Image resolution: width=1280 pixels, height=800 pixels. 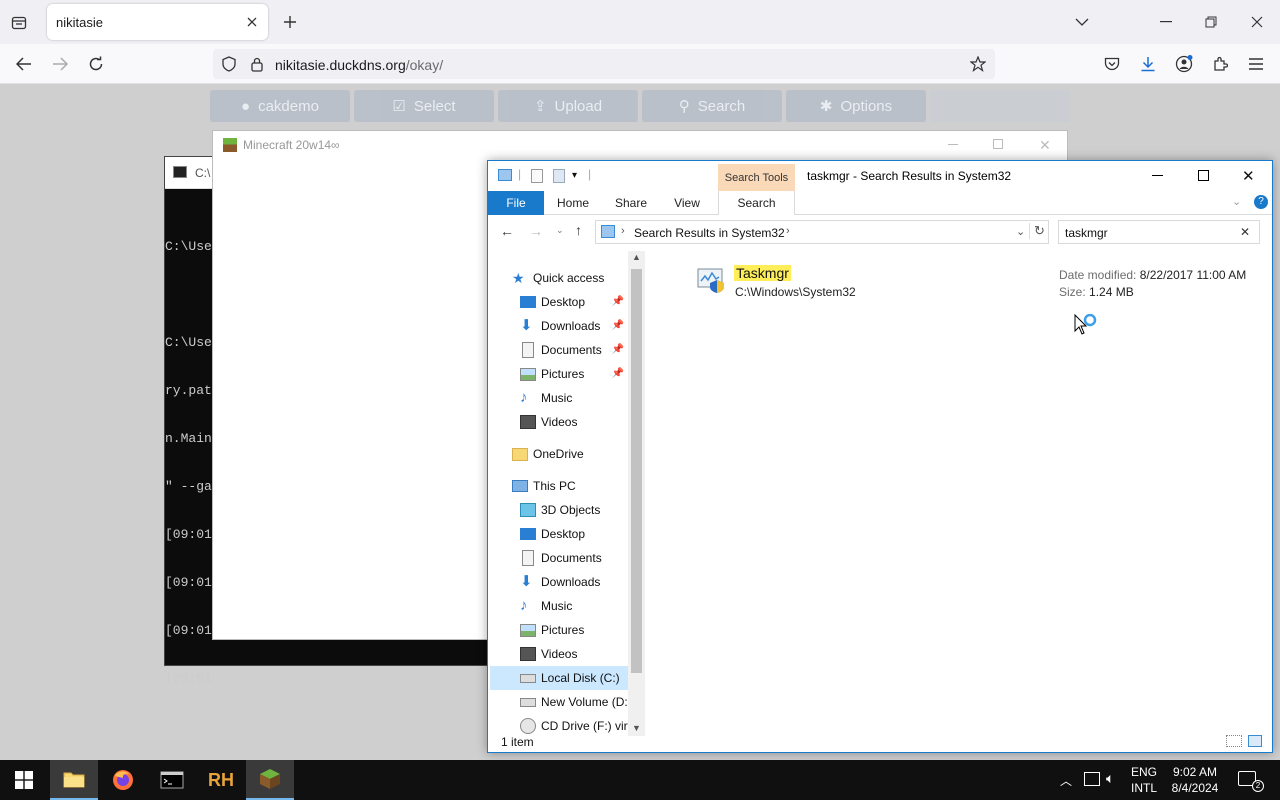 What do you see at coordinates (978, 64) in the screenshot?
I see `bookmark-star-icon` at bounding box center [978, 64].